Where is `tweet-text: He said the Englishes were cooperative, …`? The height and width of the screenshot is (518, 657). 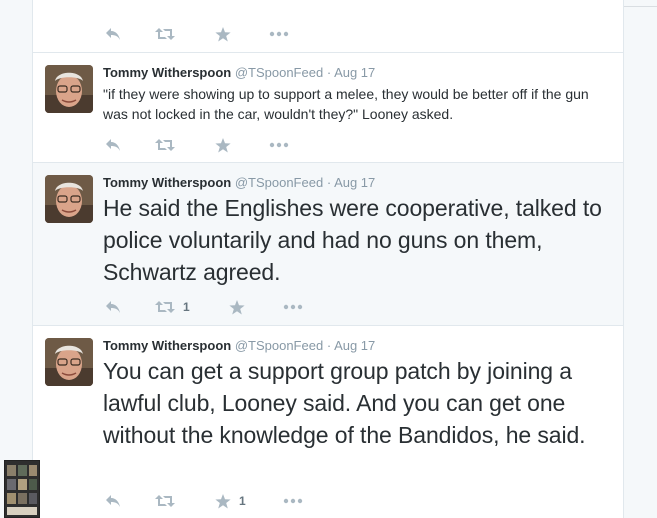
tweet-text: He said the Englishes were cooperative, … is located at coordinates (352, 240).